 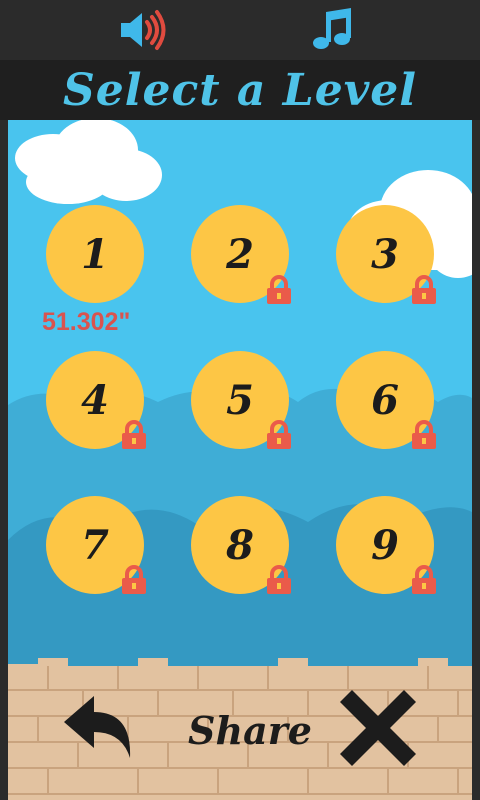 I want to click on cloud-left, so click(x=88, y=162).